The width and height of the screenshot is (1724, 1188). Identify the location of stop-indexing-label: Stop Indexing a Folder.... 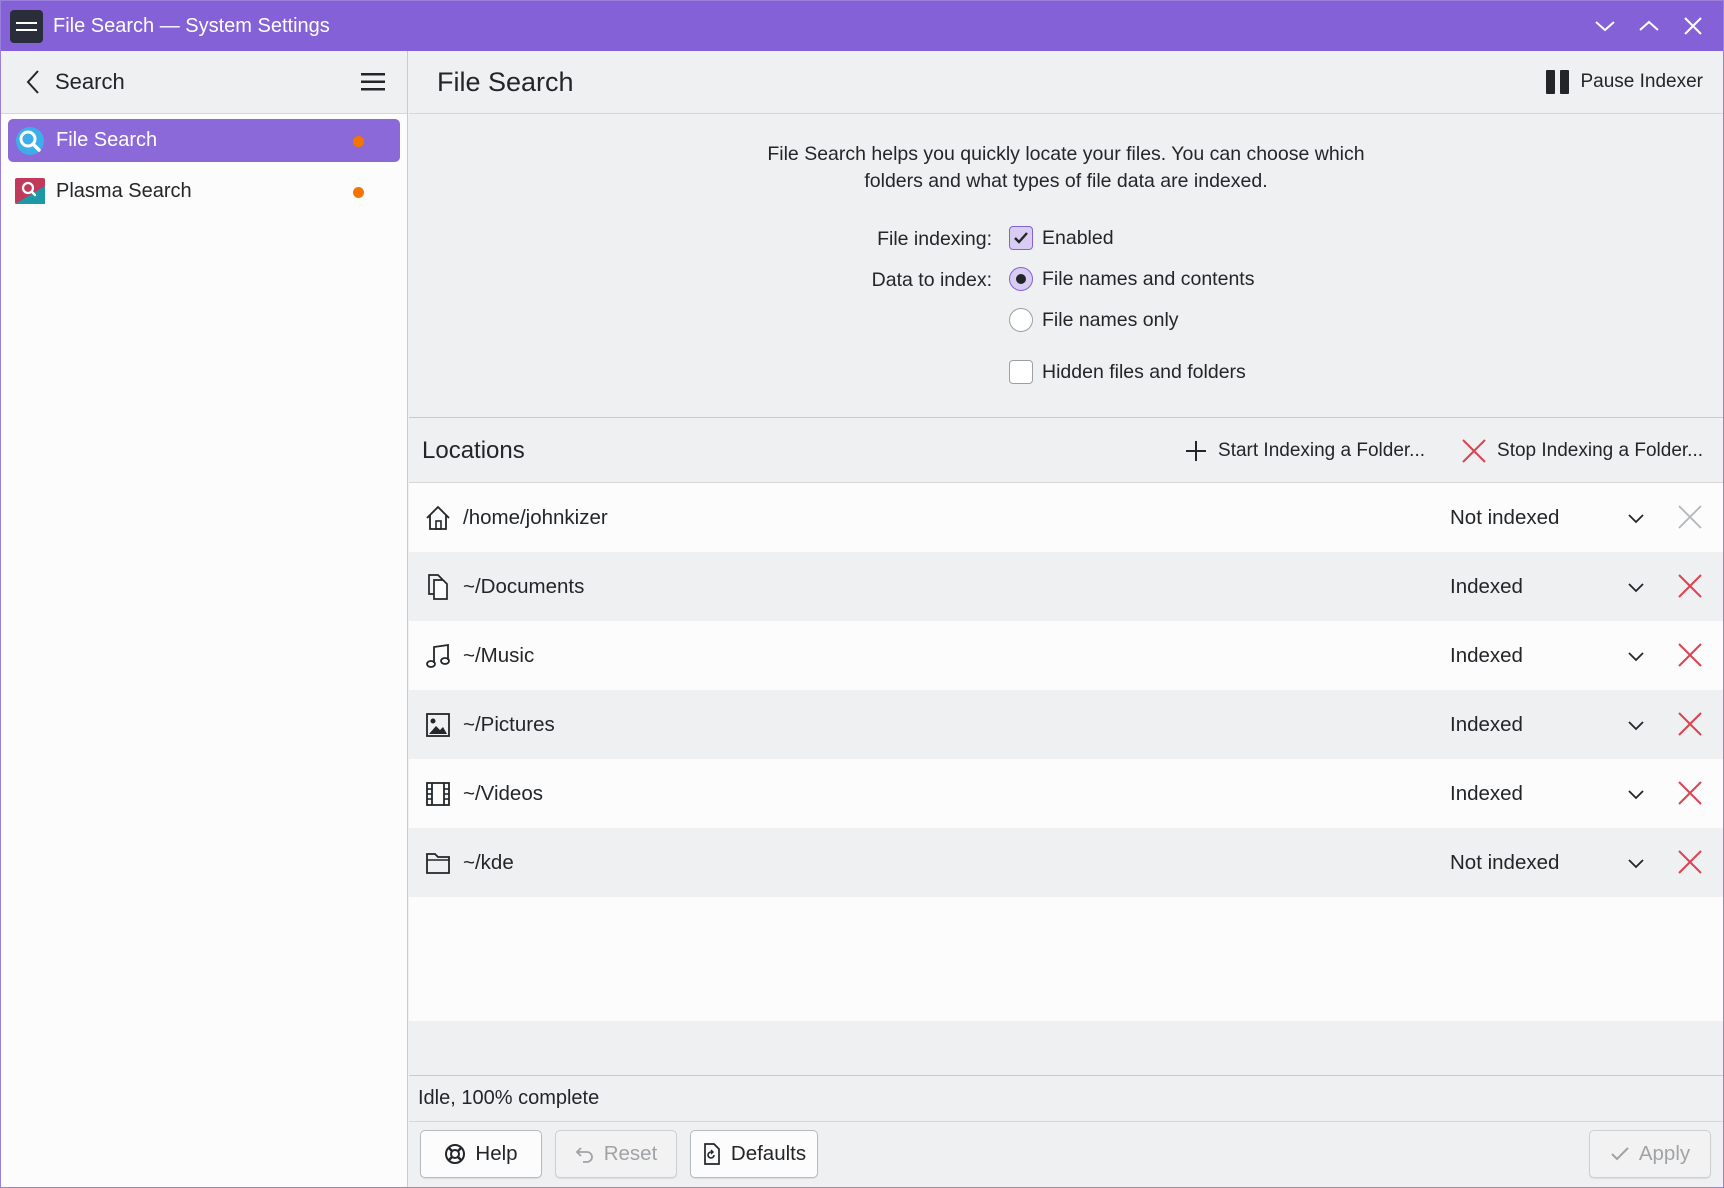
(1600, 450).